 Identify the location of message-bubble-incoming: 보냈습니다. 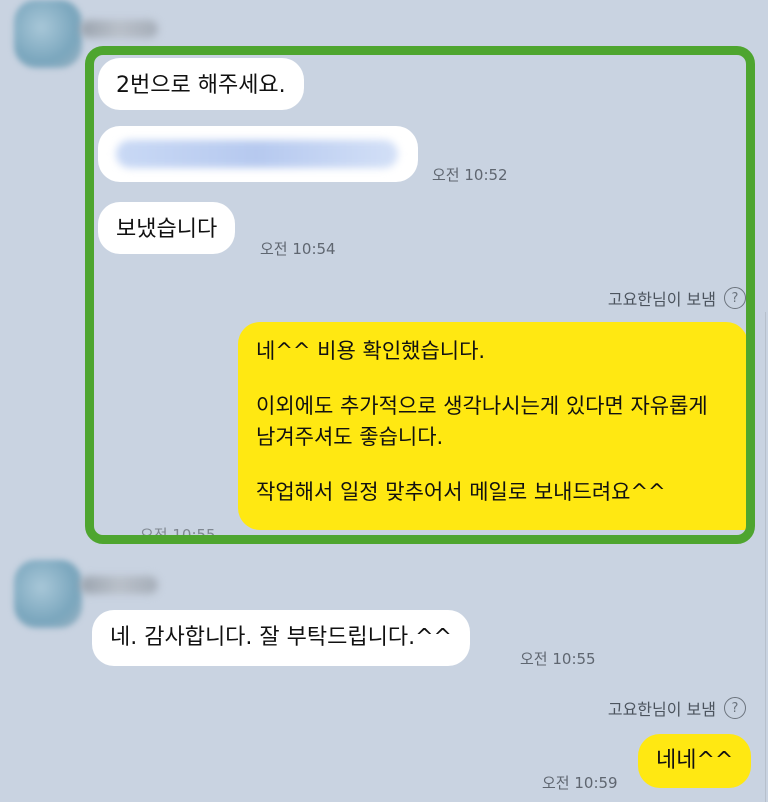
(167, 228).